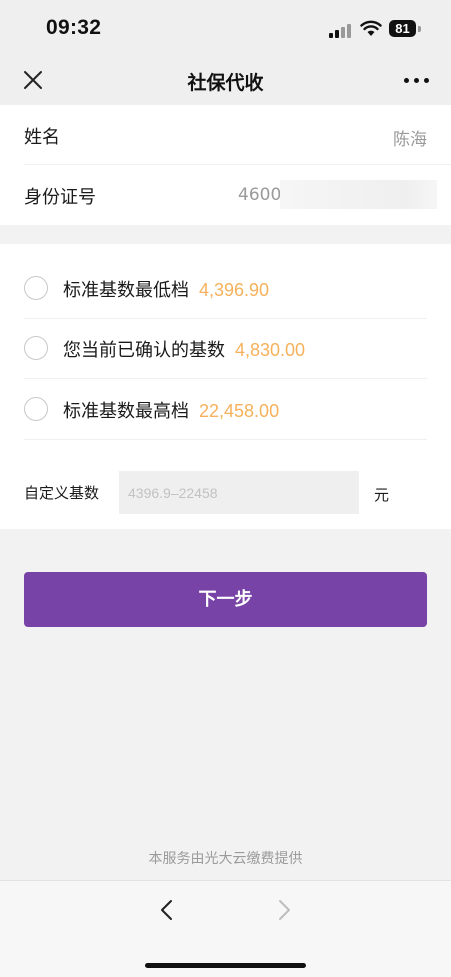 This screenshot has width=451, height=977. Describe the element at coordinates (371, 28) in the screenshot. I see `wifi-icon` at that location.